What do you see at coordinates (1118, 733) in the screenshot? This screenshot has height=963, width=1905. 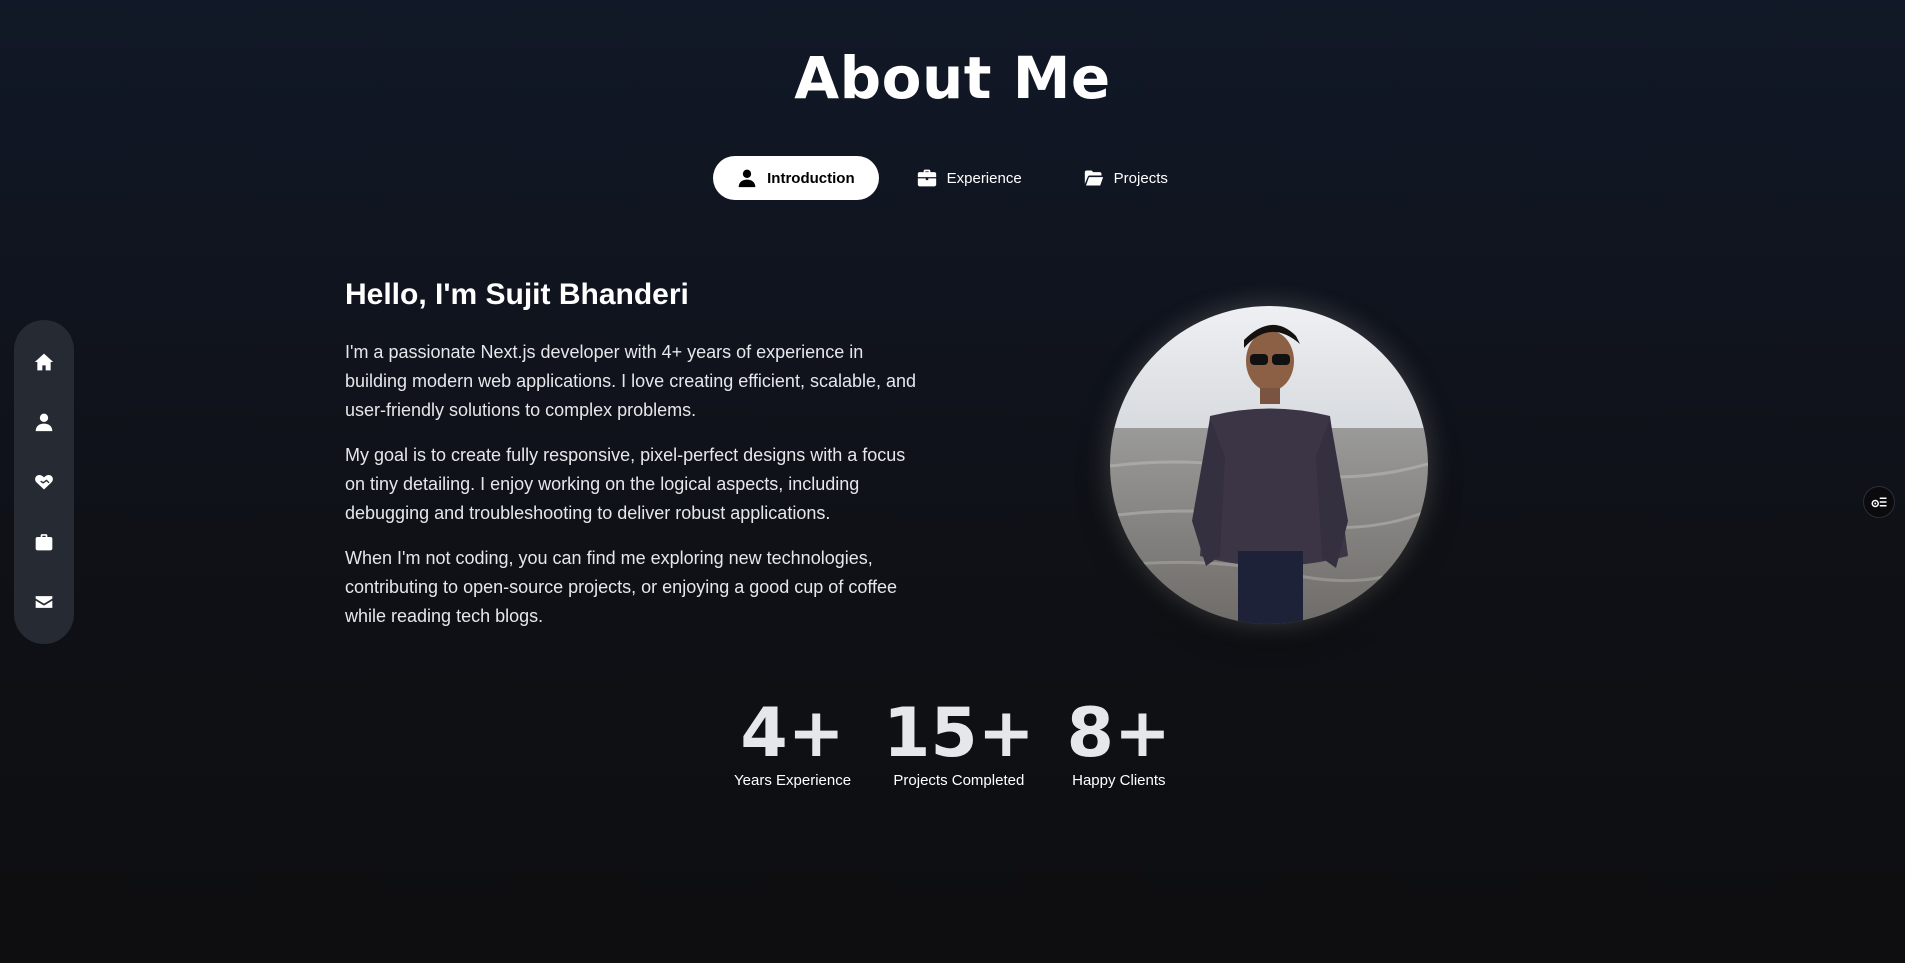 I see `stat-value: 8+` at bounding box center [1118, 733].